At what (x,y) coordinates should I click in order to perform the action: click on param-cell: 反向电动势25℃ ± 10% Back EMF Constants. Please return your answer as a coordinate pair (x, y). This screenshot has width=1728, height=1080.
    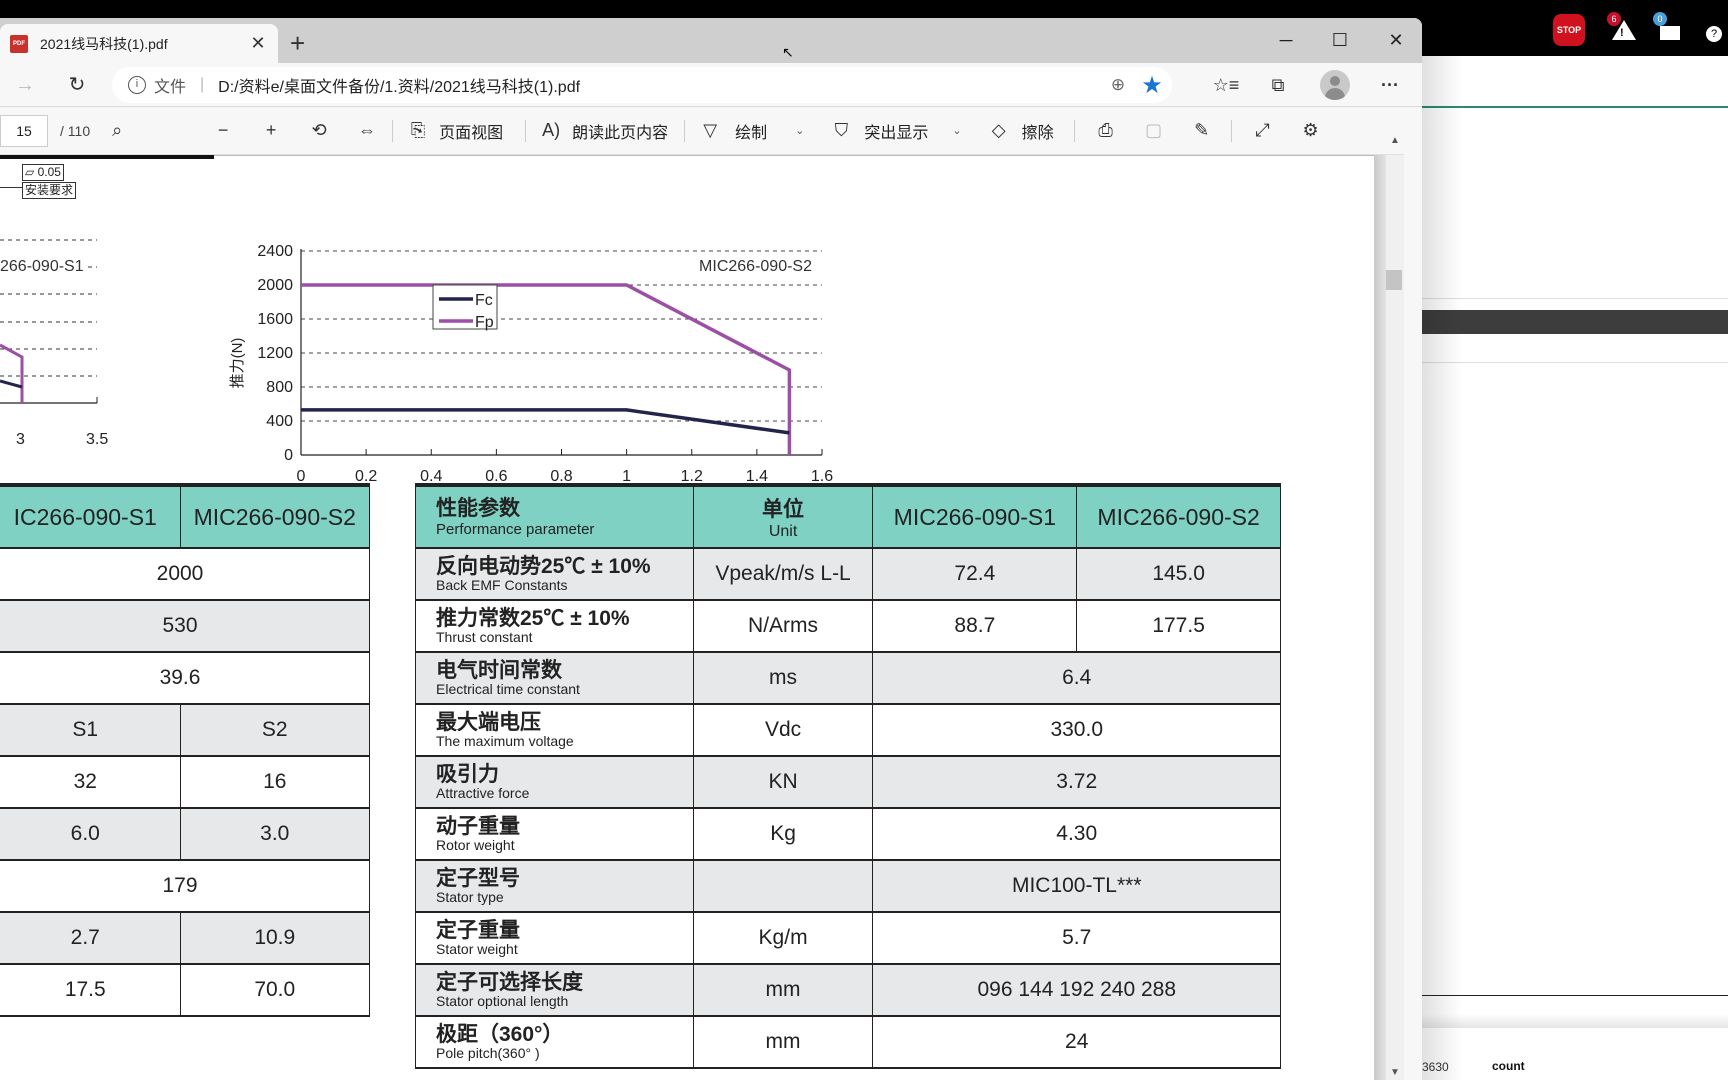
    Looking at the image, I should click on (554, 574).